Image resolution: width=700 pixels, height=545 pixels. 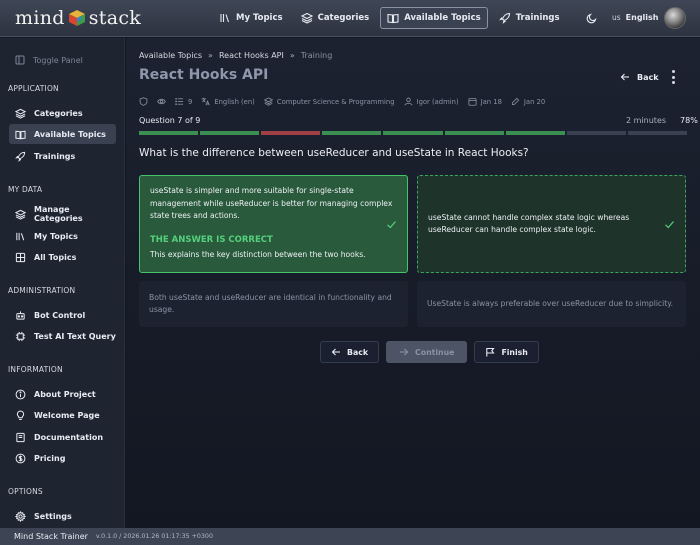 What do you see at coordinates (70, 134) in the screenshot?
I see `sidebar-item-label: Available Topics` at bounding box center [70, 134].